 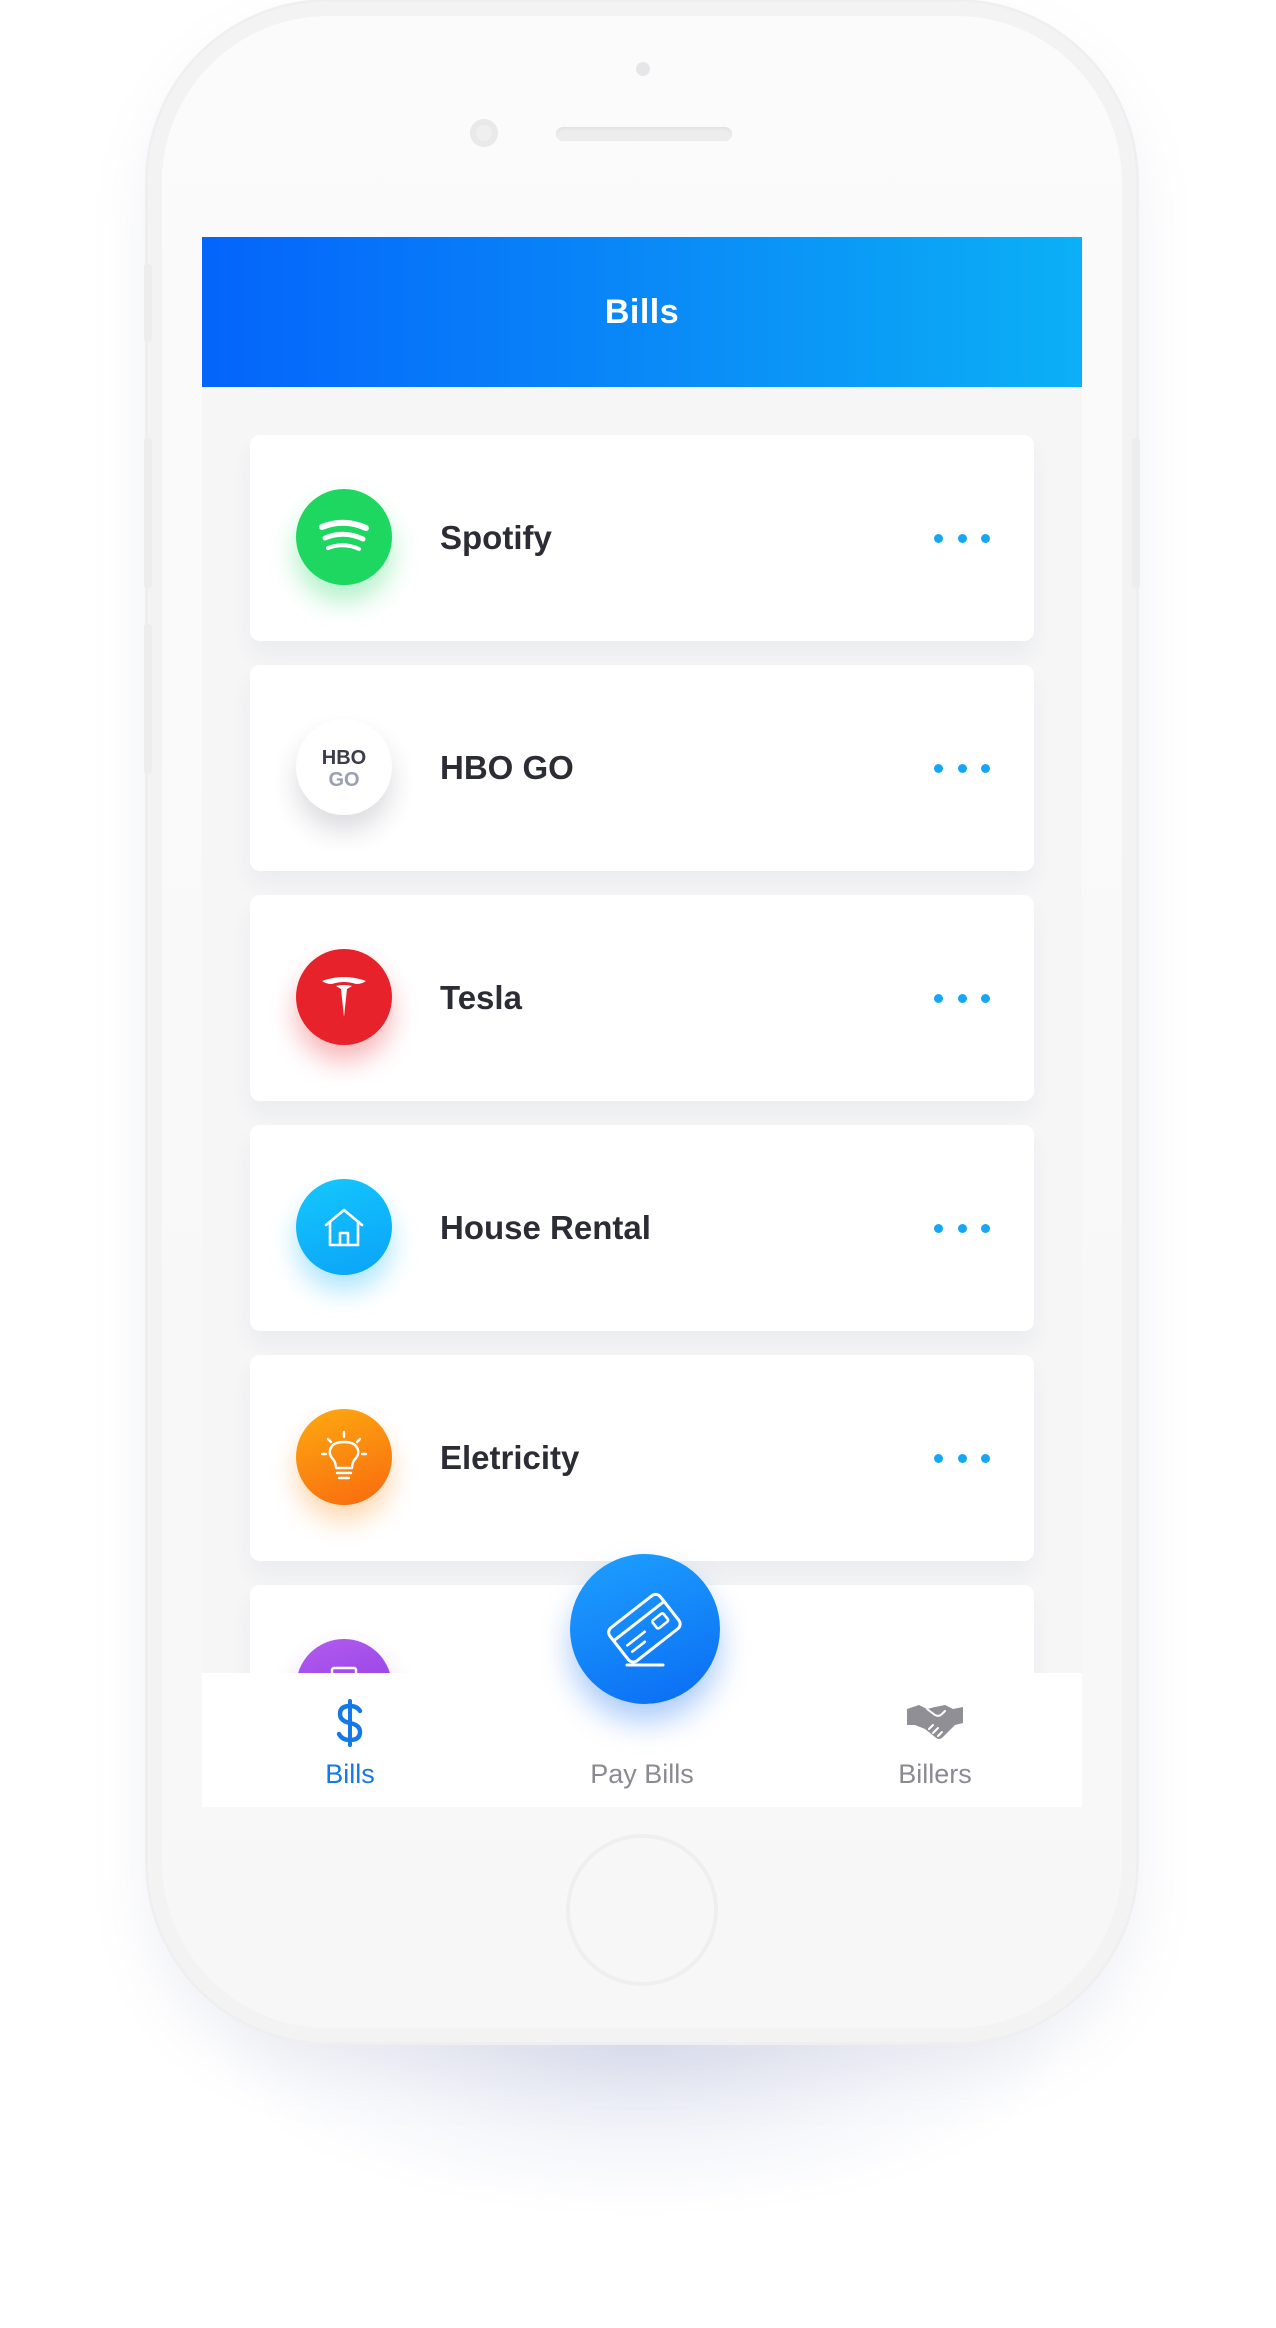 I want to click on house-icon, so click(x=344, y=1227).